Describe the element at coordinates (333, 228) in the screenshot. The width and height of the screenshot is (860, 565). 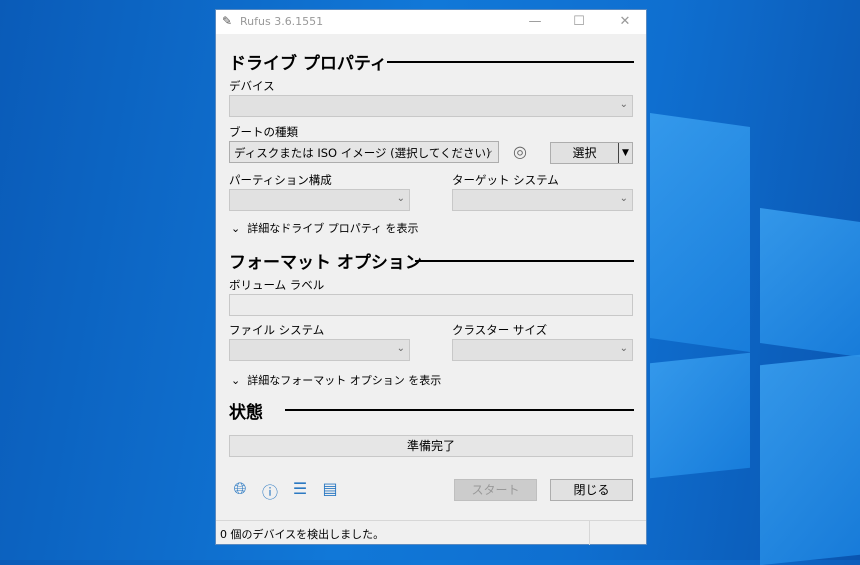
I see `advanced-drive-label: 詳細なドライブ プロパティ を表示` at that location.